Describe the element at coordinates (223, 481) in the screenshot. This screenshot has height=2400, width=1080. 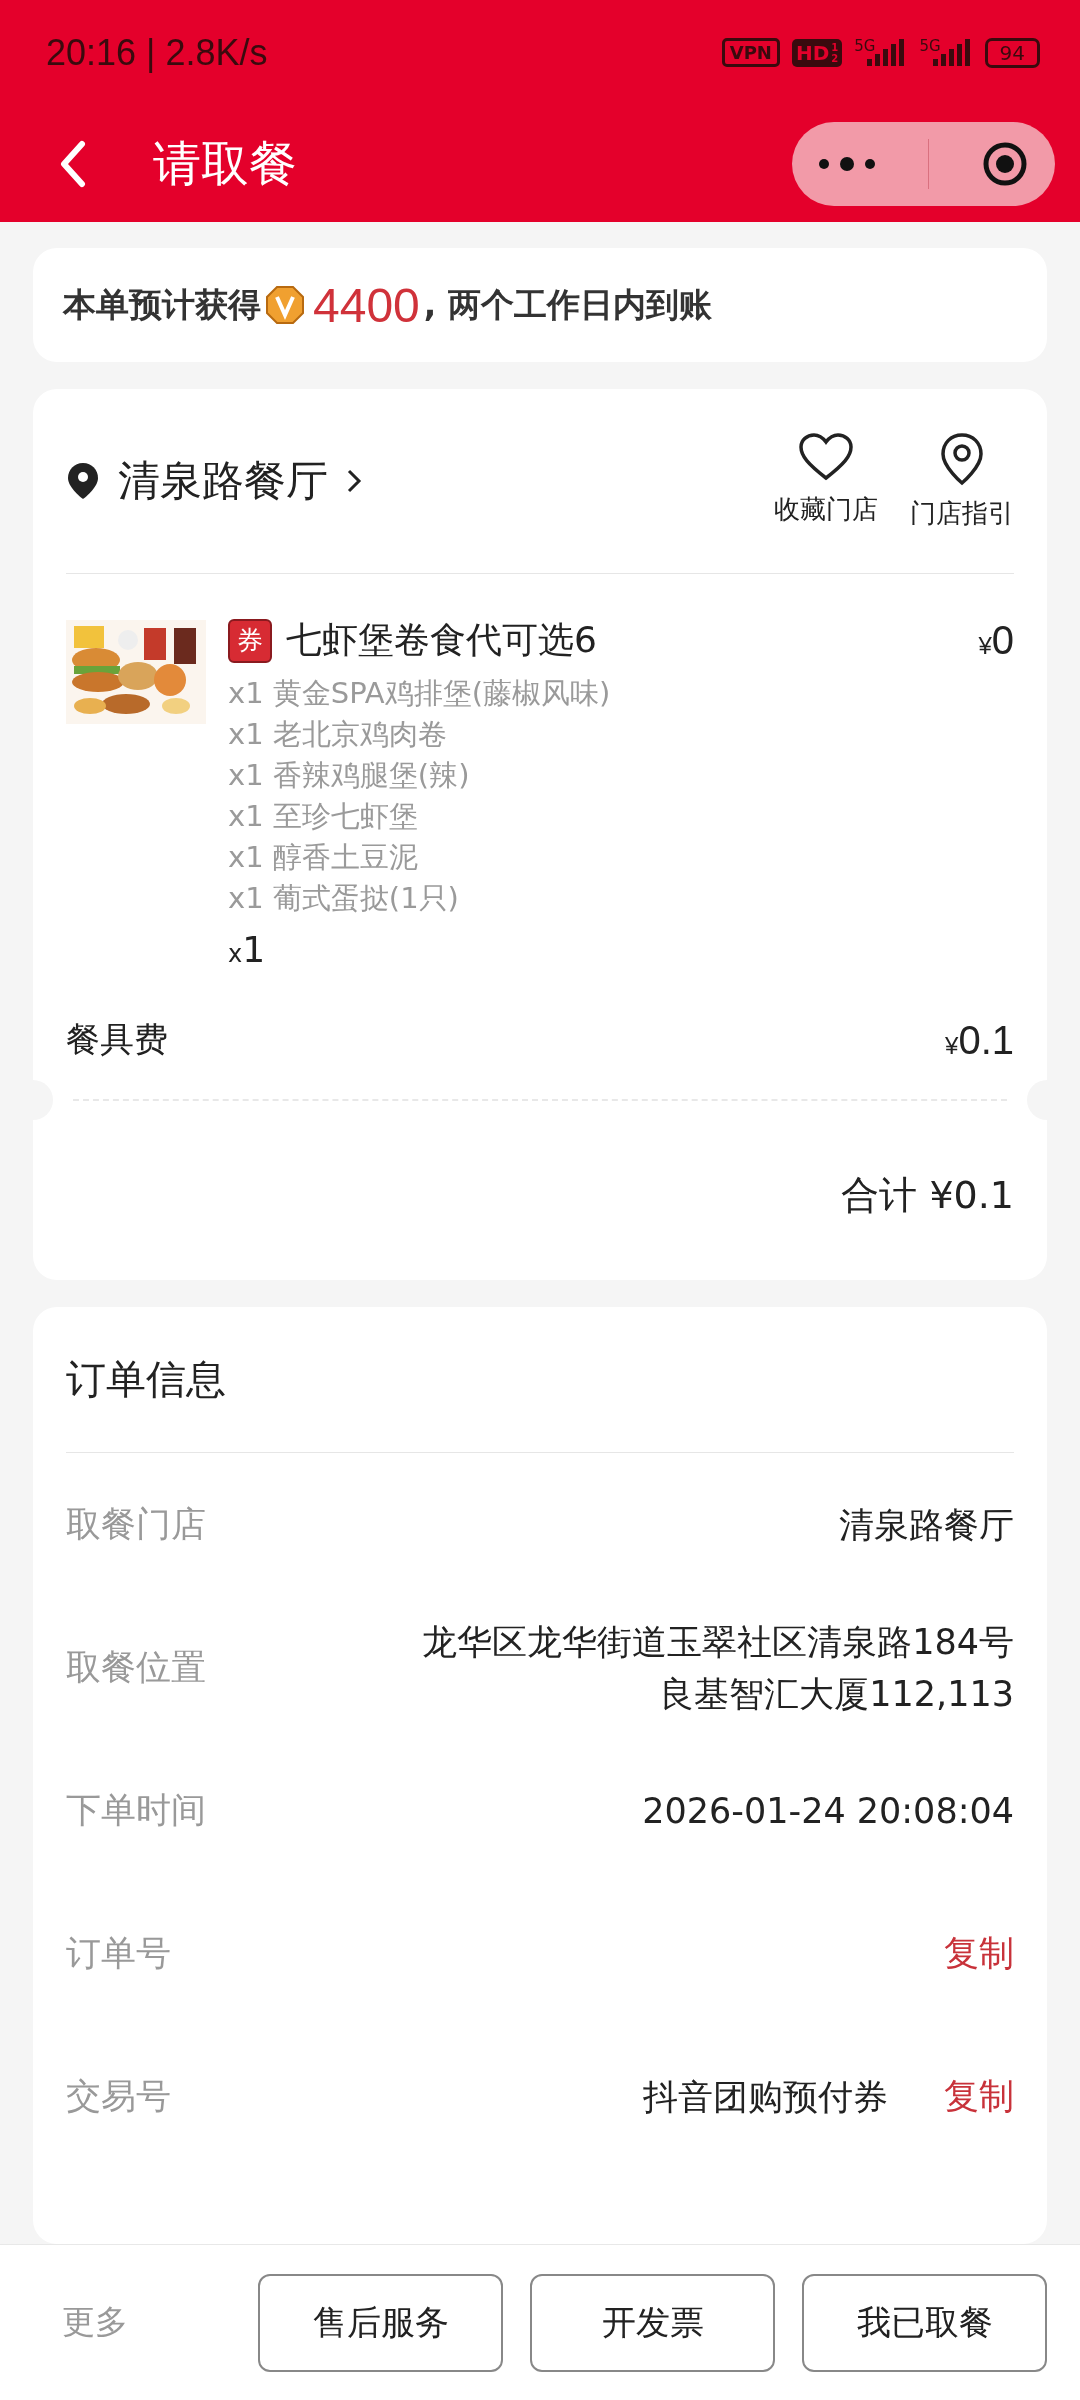
I see `store-name: 清泉路餐厅` at that location.